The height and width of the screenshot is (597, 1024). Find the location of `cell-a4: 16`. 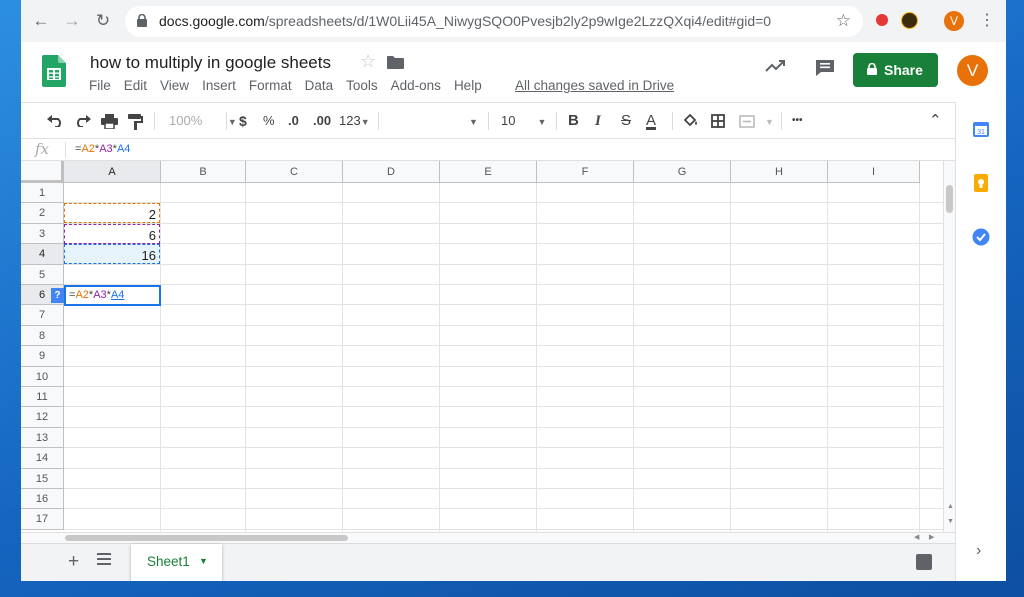

cell-a4: 16 is located at coordinates (112, 254).